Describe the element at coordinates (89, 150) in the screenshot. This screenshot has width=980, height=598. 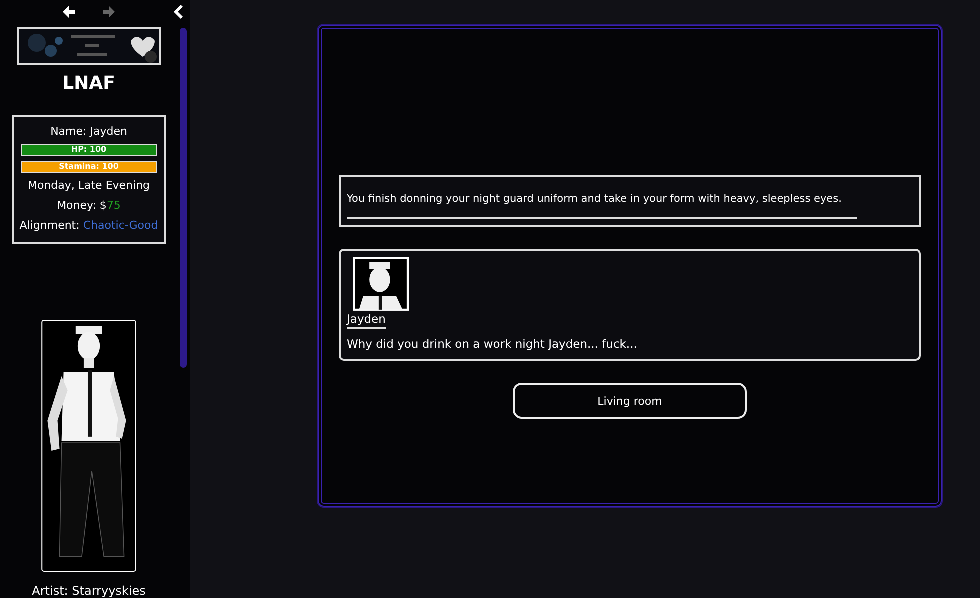
I see `stat-bar-label: HP: 100` at that location.